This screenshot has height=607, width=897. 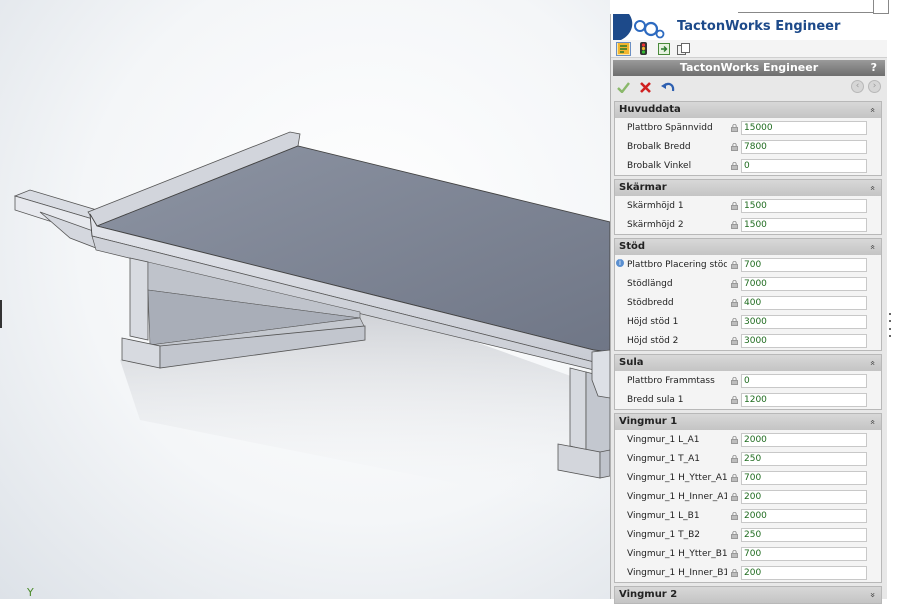 I want to click on group-title: Huvuddata, so click(x=650, y=109).